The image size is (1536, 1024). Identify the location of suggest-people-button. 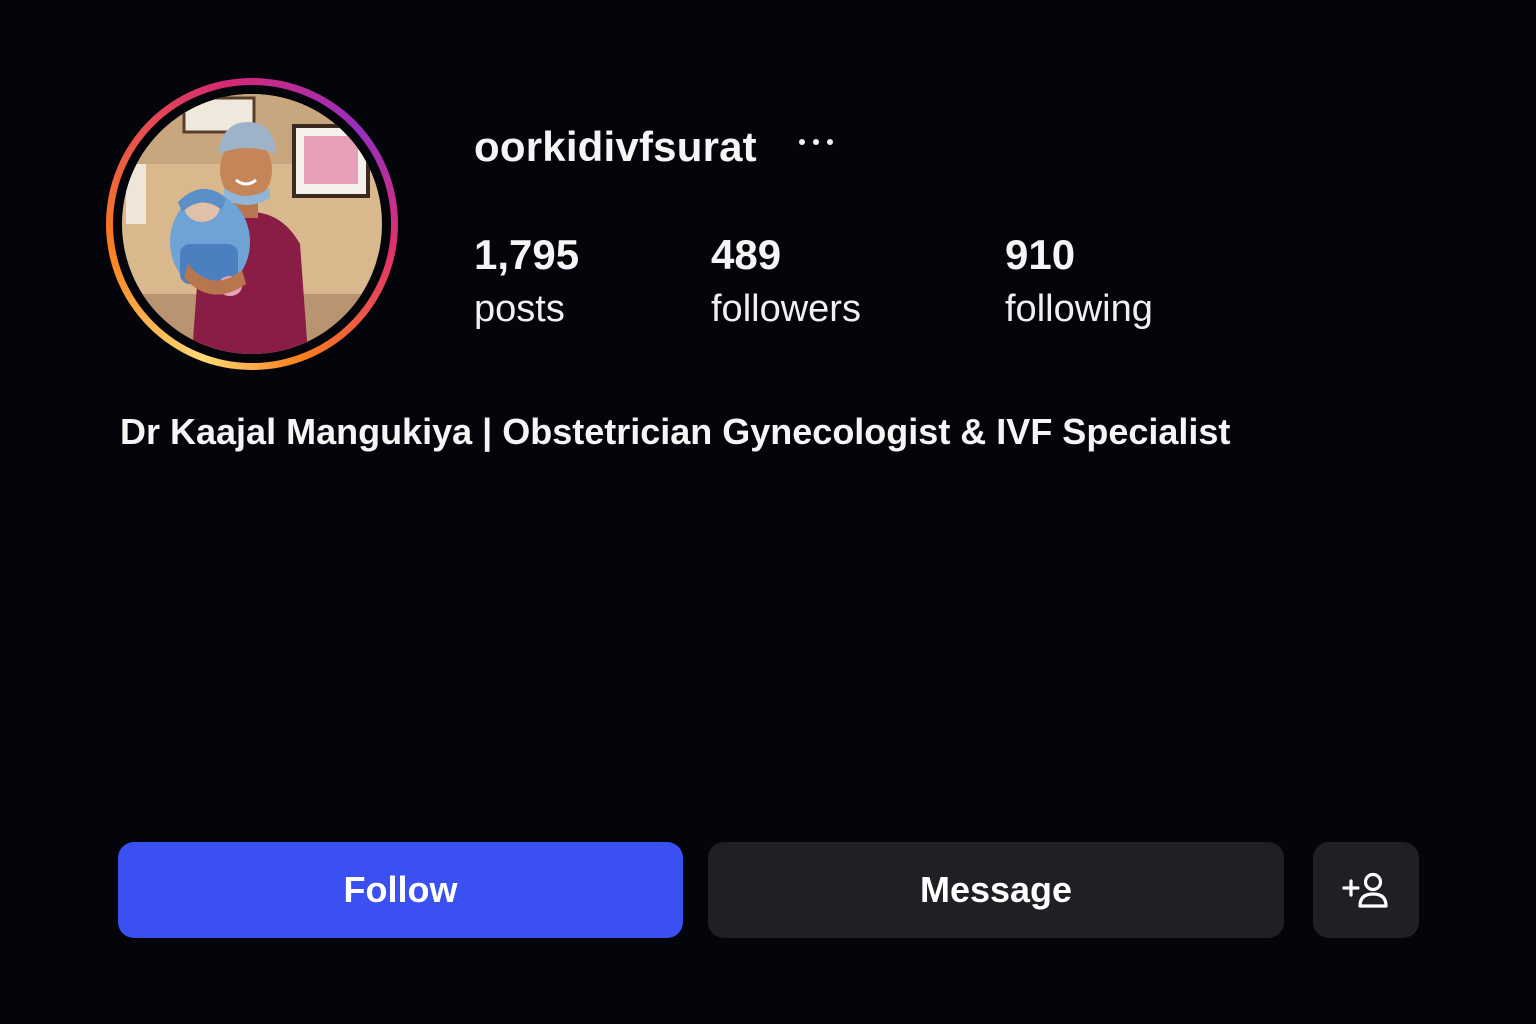
(1366, 890).